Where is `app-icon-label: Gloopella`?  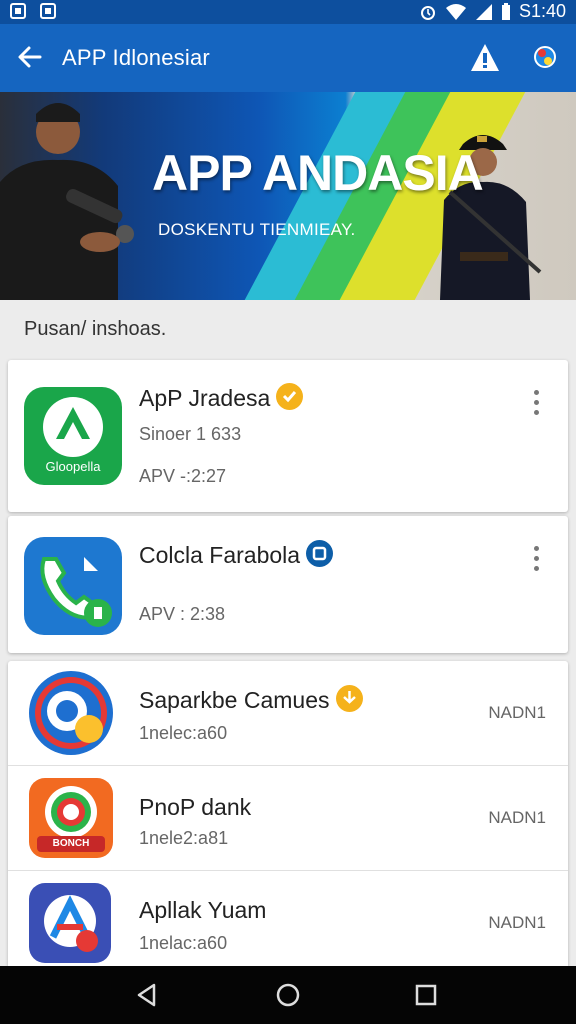 app-icon-label: Gloopella is located at coordinates (73, 466).